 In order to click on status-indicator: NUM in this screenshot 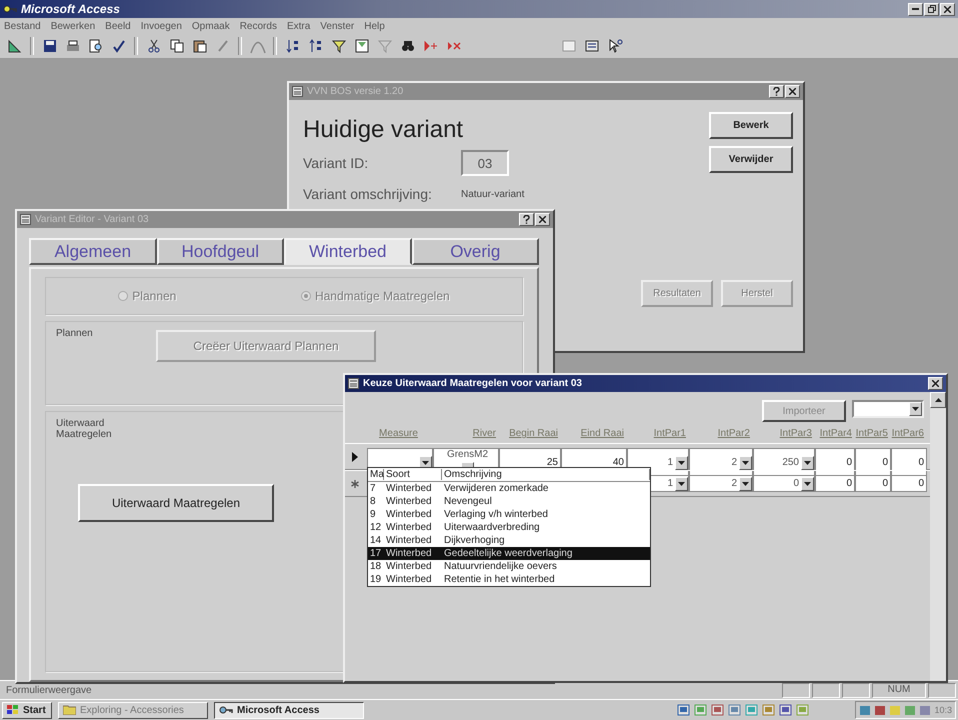, I will do `click(899, 690)`.